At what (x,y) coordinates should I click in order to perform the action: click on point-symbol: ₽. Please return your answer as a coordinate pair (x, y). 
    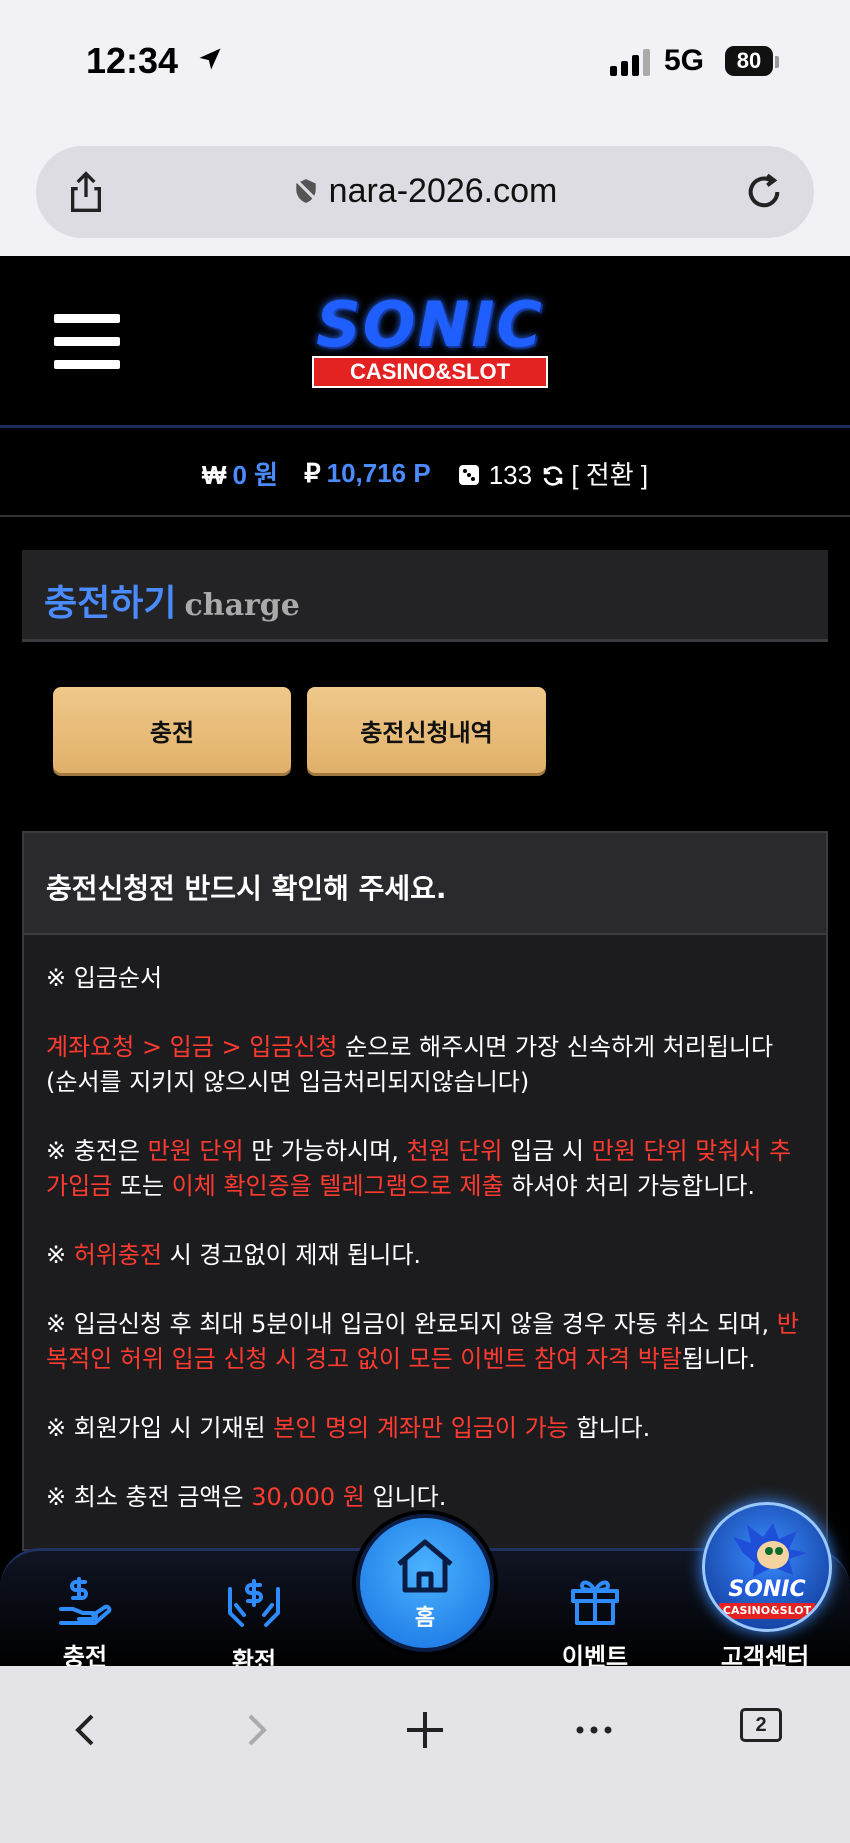
    Looking at the image, I should click on (312, 472).